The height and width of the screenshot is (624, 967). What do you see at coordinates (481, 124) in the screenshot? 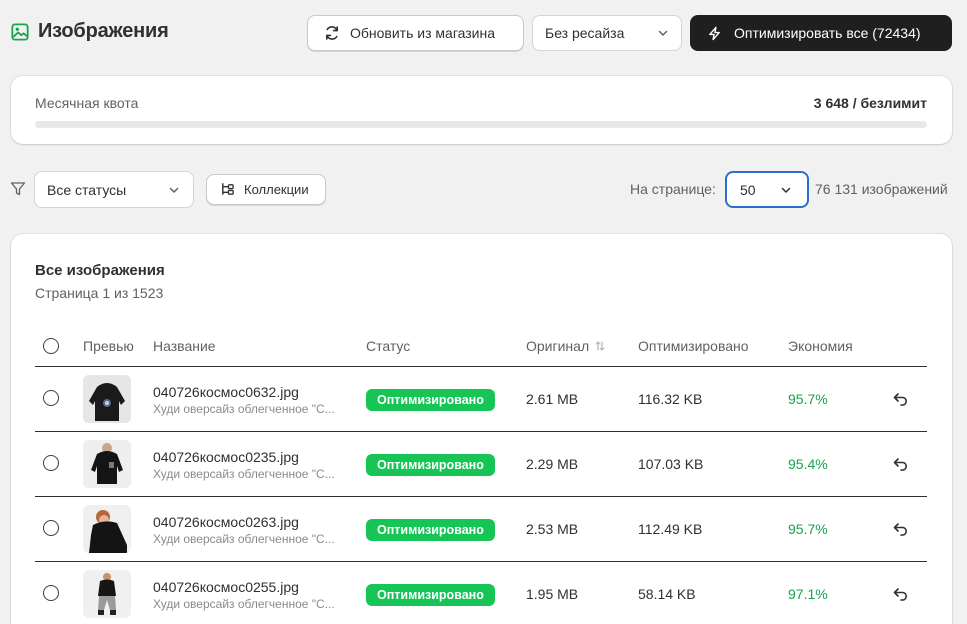
I see `quota-progress-bar` at bounding box center [481, 124].